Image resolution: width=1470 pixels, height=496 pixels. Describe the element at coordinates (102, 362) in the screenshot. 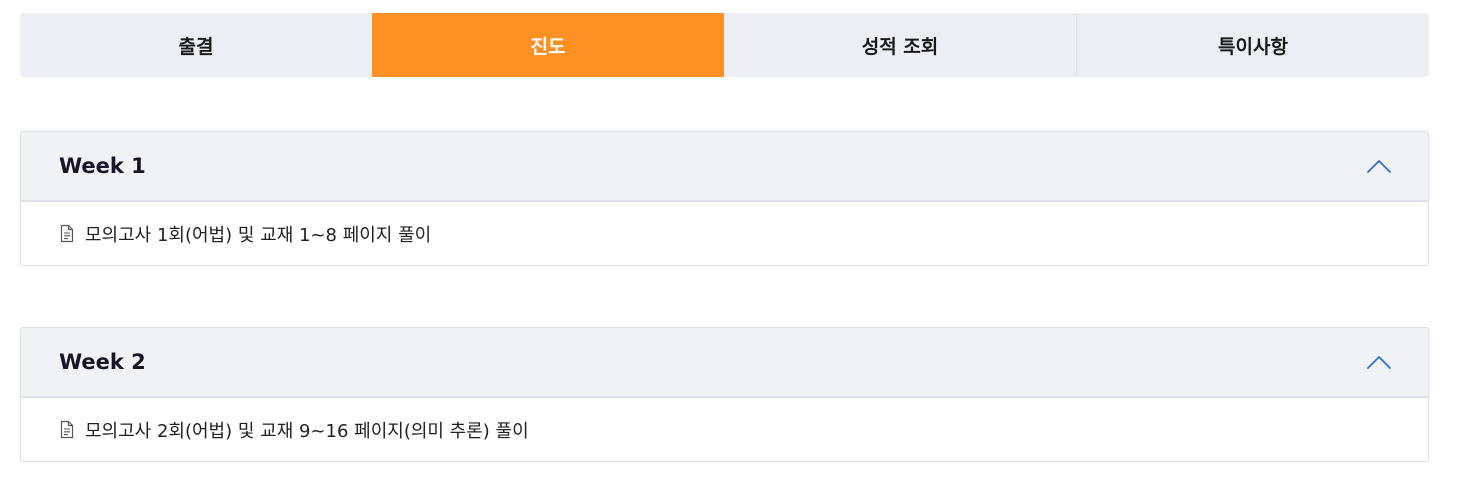

I see `week-title: Week 2` at that location.